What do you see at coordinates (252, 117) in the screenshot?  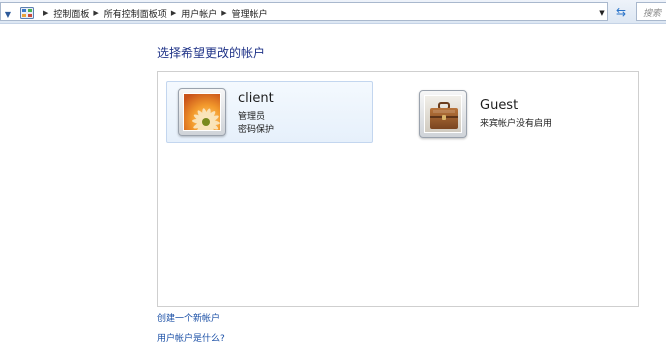 I see `account-type: 管理员` at bounding box center [252, 117].